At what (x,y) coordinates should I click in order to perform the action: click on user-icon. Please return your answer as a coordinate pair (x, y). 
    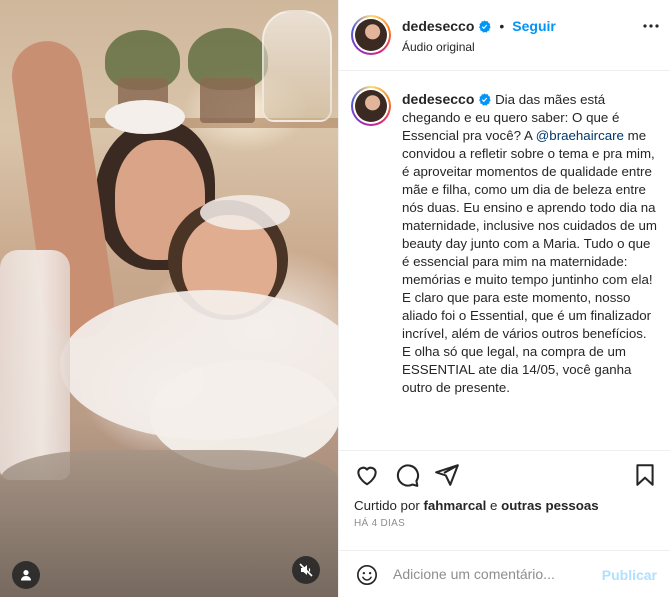
    Looking at the image, I should click on (26, 575).